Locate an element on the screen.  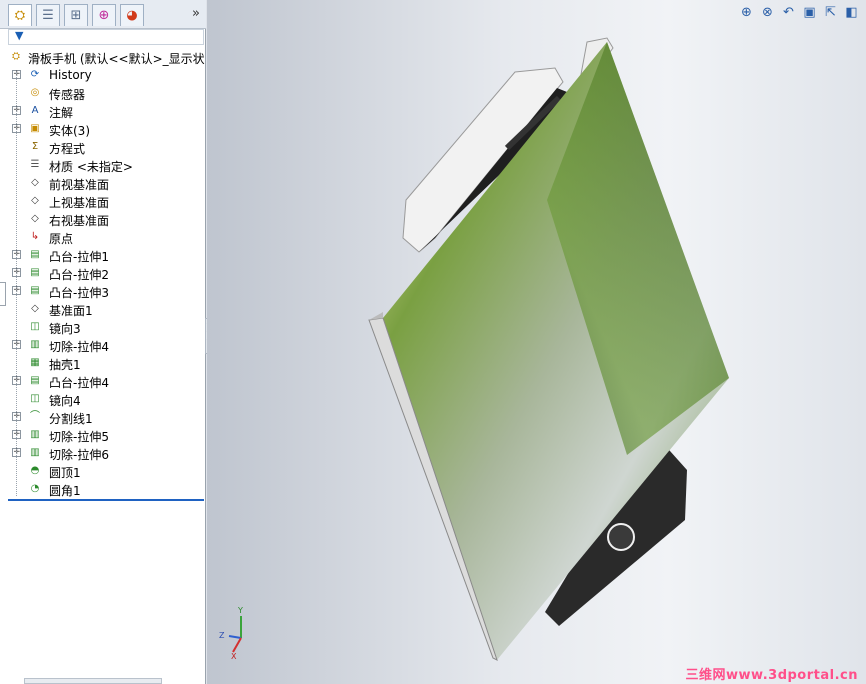
material-icon: ☰ is located at coordinates (35, 164).